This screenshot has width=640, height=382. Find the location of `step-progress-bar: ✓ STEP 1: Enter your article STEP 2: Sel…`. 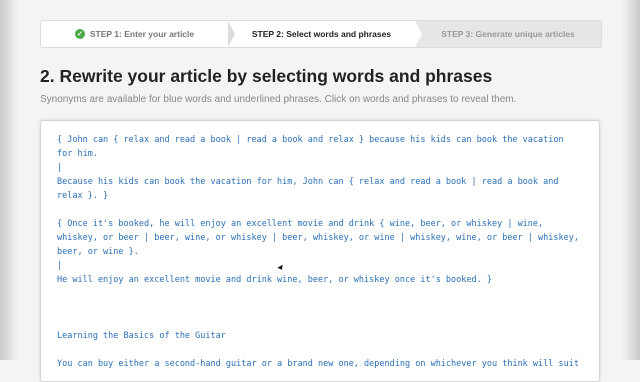

step-progress-bar: ✓ STEP 1: Enter your article STEP 2: Sel… is located at coordinates (321, 34).